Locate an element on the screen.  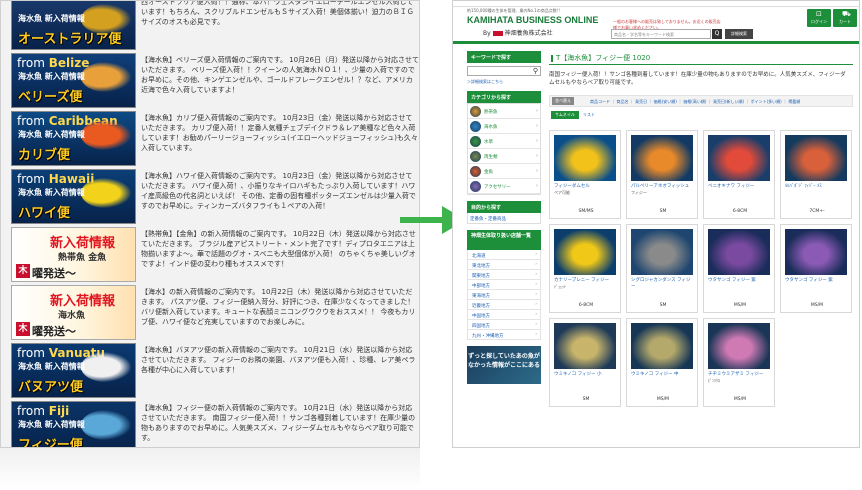
product-card: チヂミウミアザミ フィジー ﾋﾟﾝｸｸﾛ MS/M is located at coordinates (739, 362).